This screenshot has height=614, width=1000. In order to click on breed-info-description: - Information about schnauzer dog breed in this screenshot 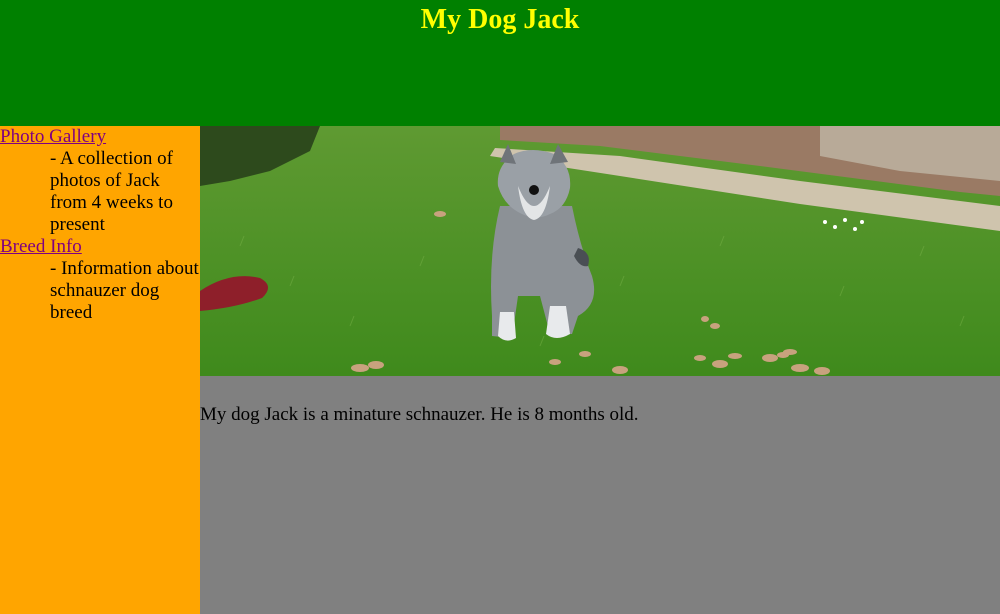, I will do `click(124, 290)`.